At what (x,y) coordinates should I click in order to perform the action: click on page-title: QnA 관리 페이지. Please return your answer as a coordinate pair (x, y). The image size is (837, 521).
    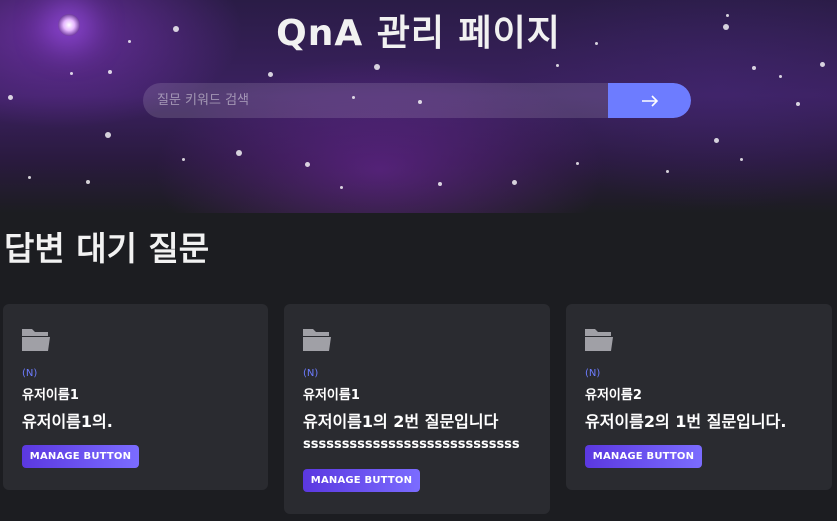
    Looking at the image, I should click on (418, 33).